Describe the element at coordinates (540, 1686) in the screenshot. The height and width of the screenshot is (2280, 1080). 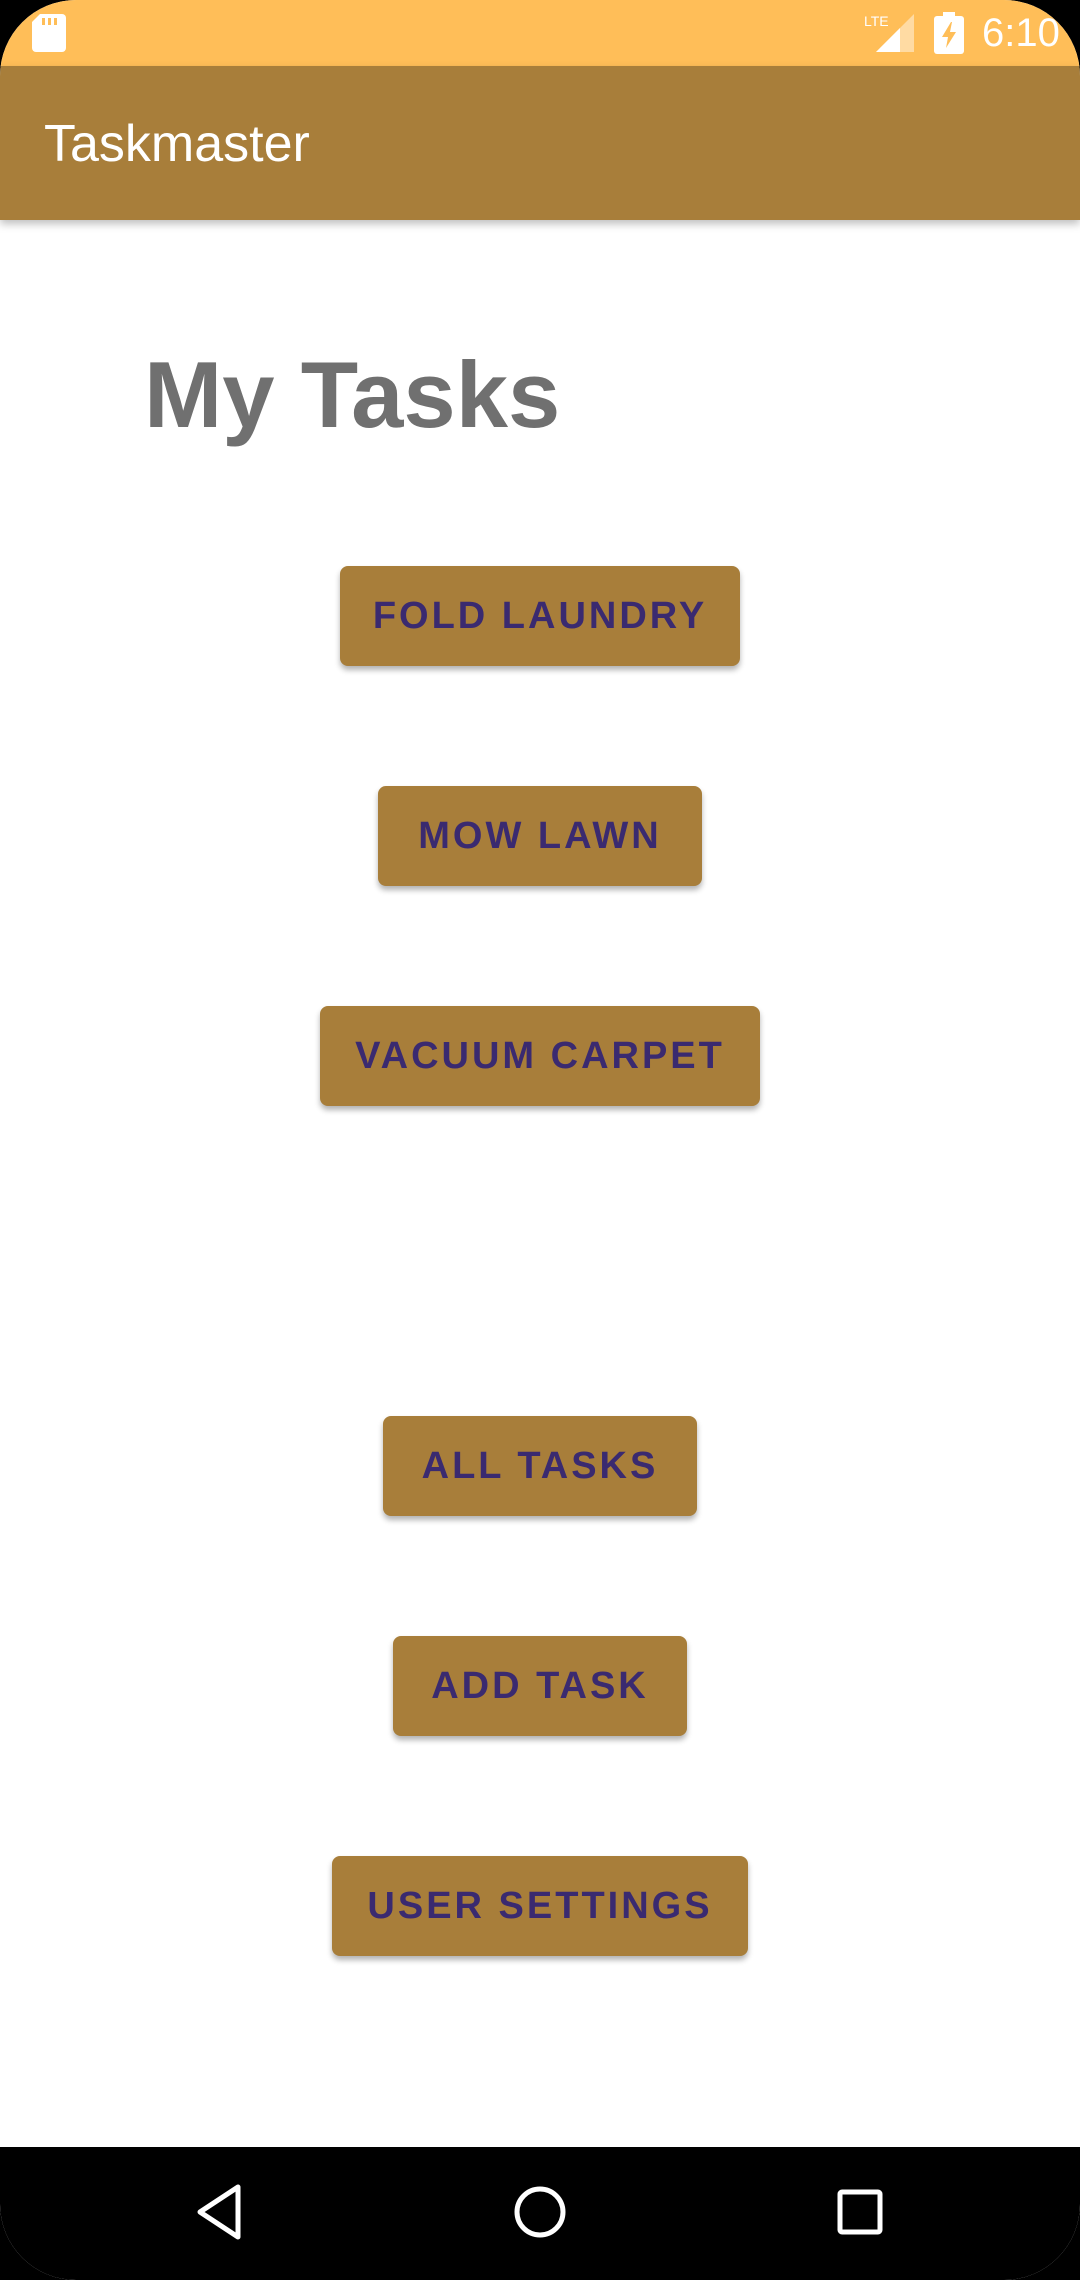
I see `add-task-button: ADD TASK` at that location.